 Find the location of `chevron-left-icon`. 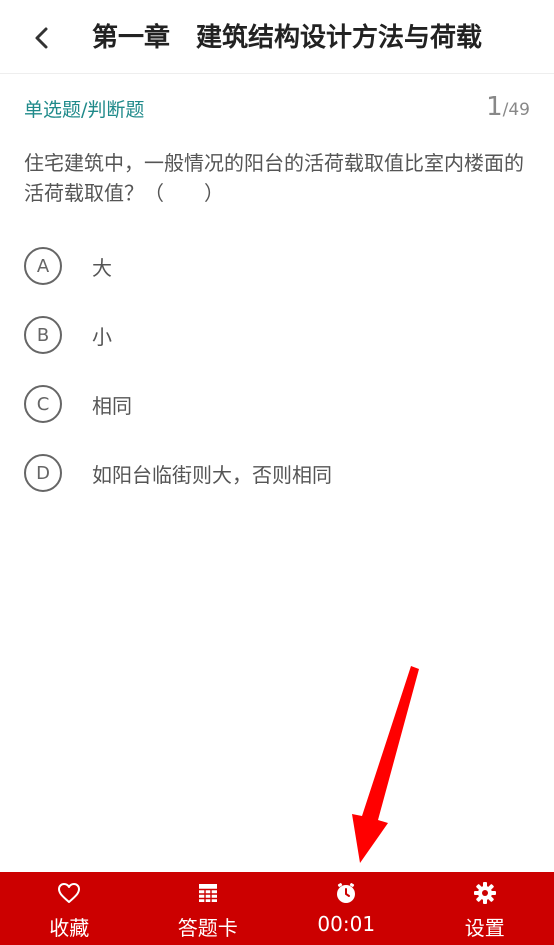

chevron-left-icon is located at coordinates (41, 38).